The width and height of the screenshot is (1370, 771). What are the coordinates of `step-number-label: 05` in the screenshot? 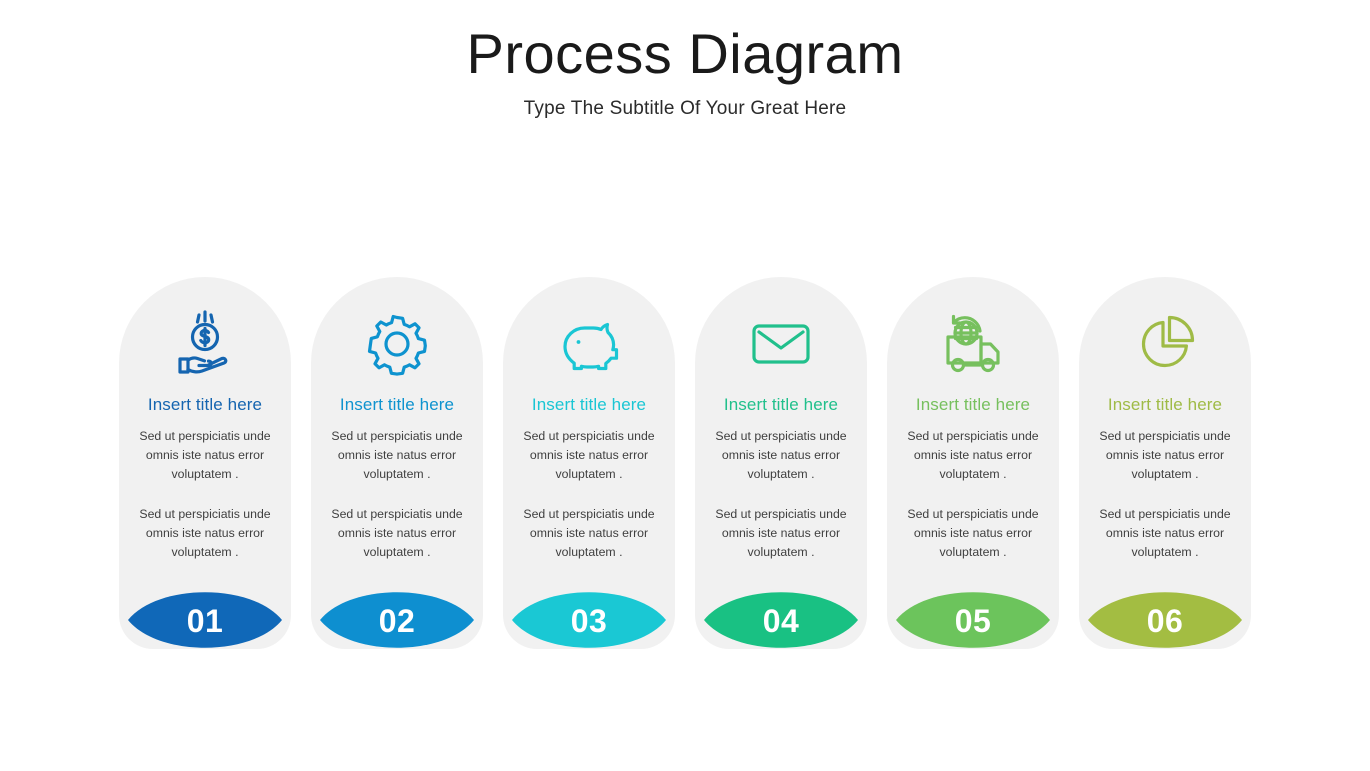 It's located at (973, 620).